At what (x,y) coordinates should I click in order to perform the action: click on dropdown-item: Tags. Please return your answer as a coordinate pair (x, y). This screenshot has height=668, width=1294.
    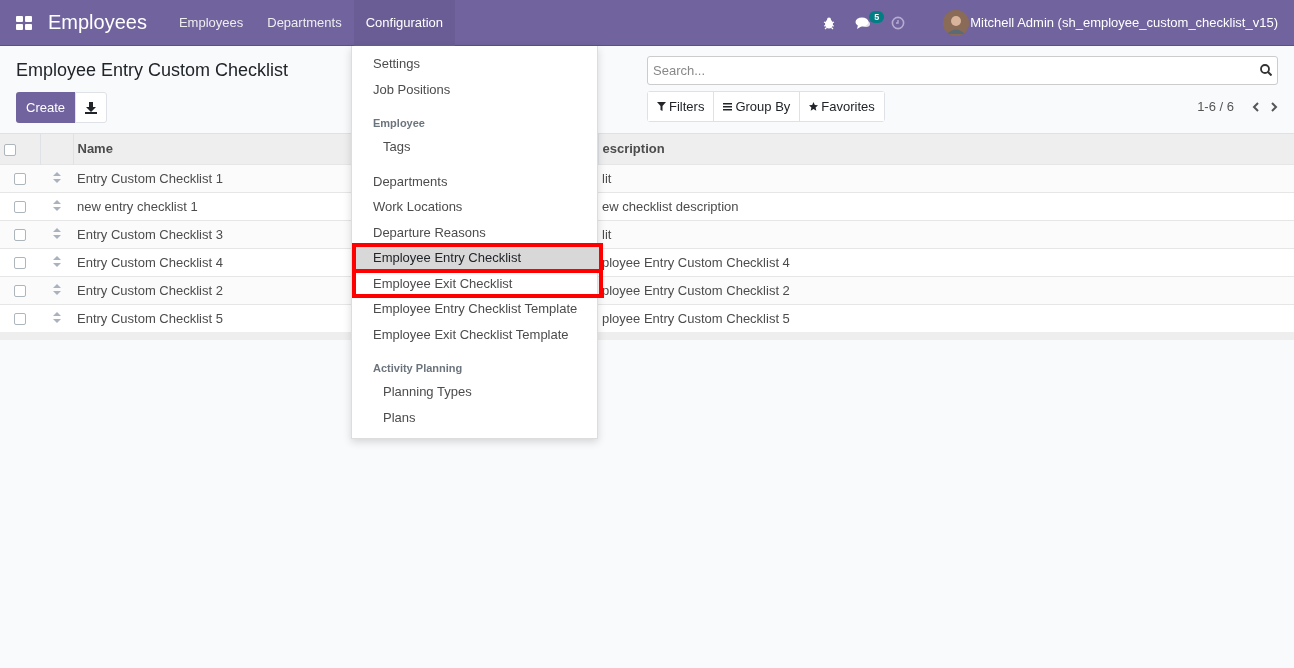
    Looking at the image, I should click on (474, 147).